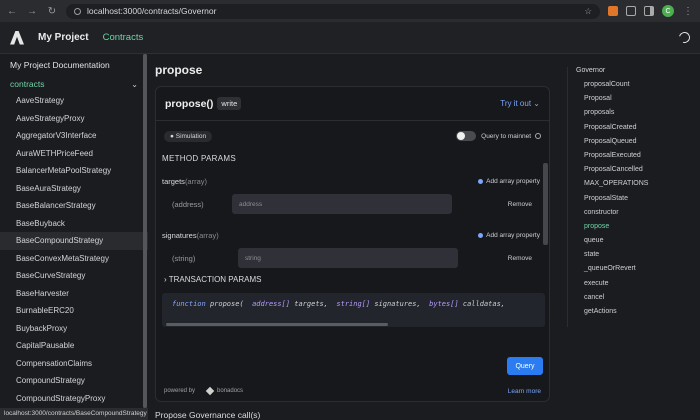 The height and width of the screenshot is (420, 700). Describe the element at coordinates (74, 399) in the screenshot. I see `sidebar-item: CompoundStrategyProxy` at that location.